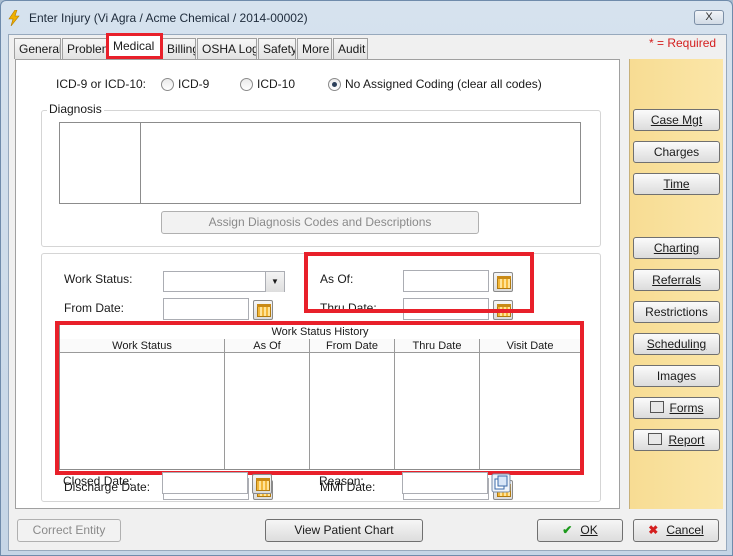  I want to click on close-button: X, so click(709, 17).